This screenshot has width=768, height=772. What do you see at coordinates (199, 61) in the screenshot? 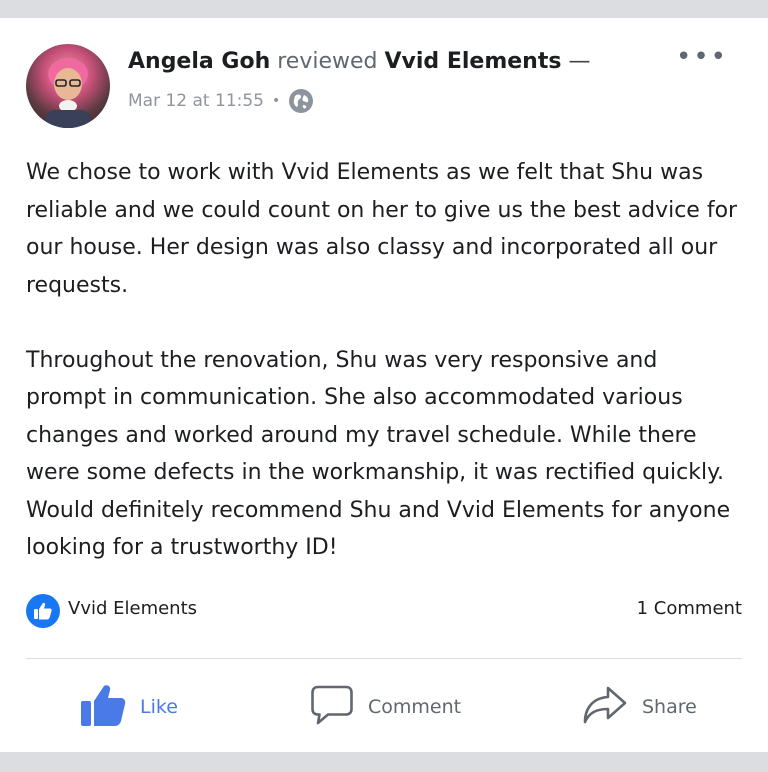
I see `author-name: Angela Goh` at bounding box center [199, 61].